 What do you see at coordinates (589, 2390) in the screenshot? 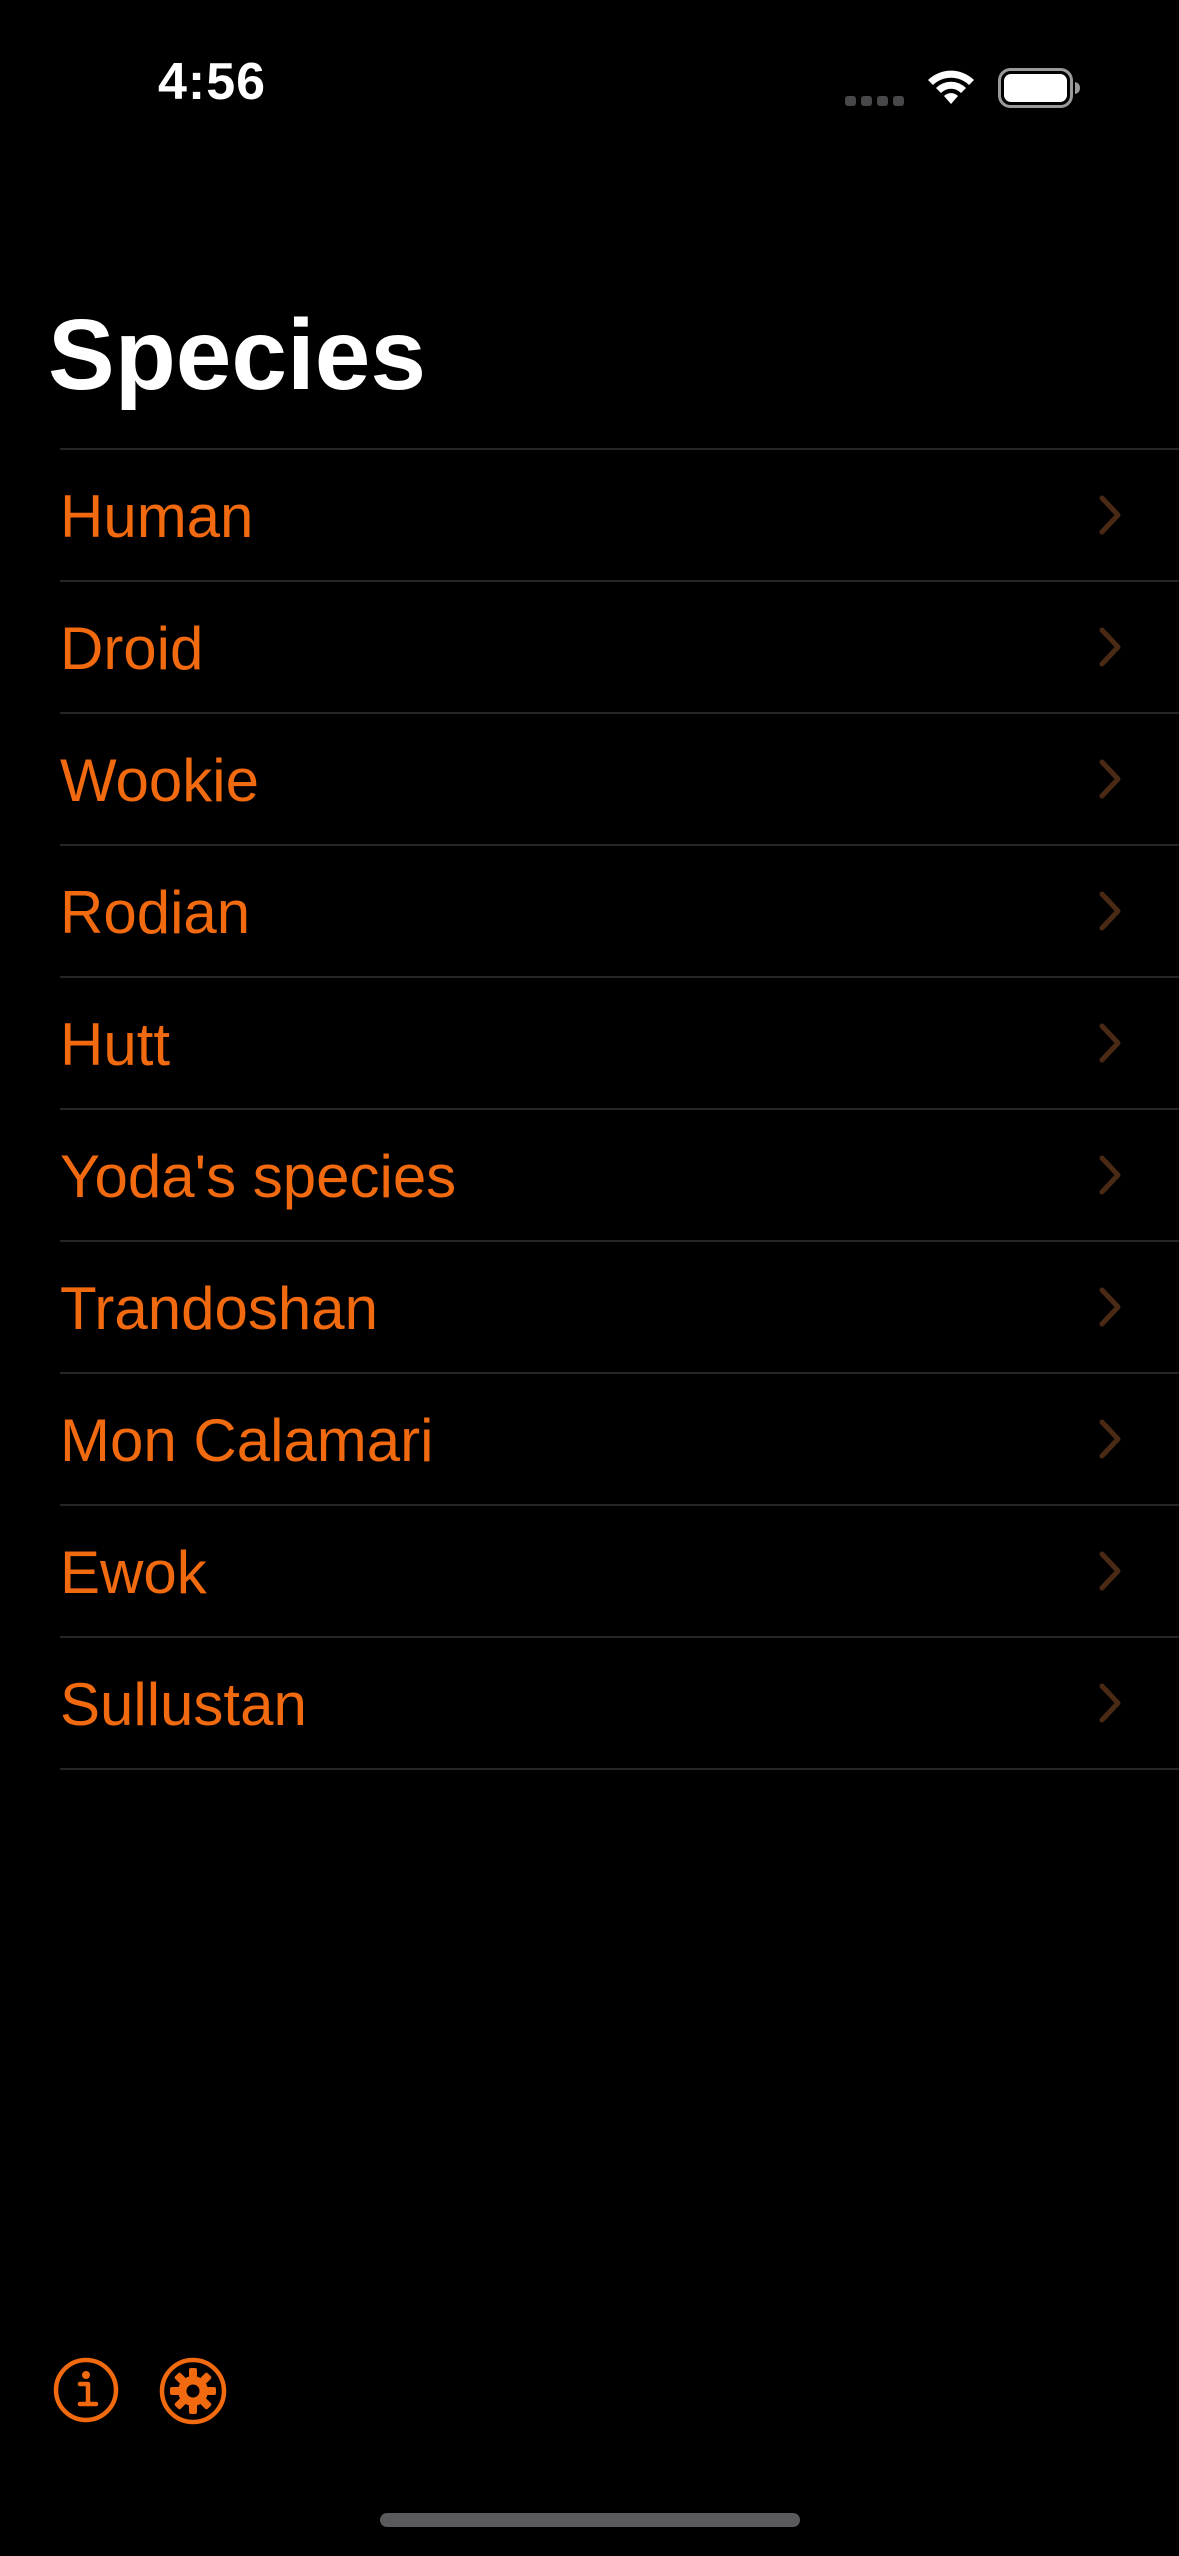
I see `bottom-toolbar` at bounding box center [589, 2390].